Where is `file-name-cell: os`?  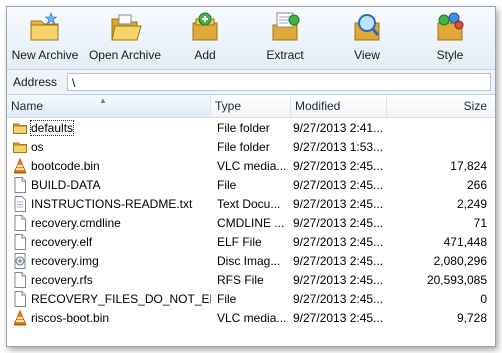 file-name-cell: os is located at coordinates (109, 147).